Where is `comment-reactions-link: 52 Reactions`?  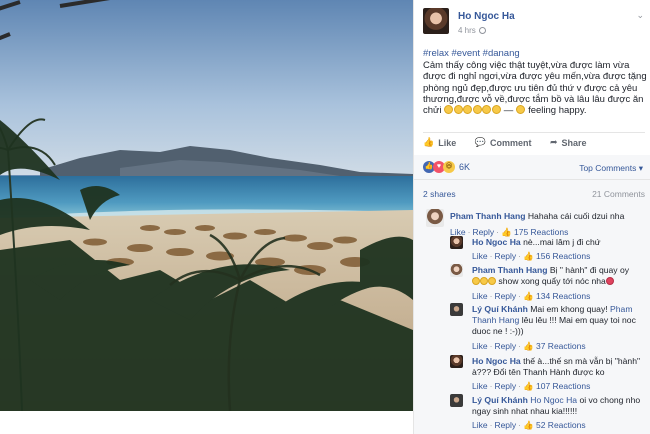 comment-reactions-link: 52 Reactions is located at coordinates (561, 425).